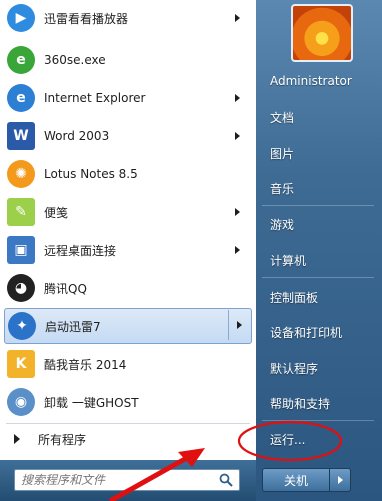 The width and height of the screenshot is (382, 501). Describe the element at coordinates (95, 98) in the screenshot. I see `program-label: Internet Explorer` at that location.